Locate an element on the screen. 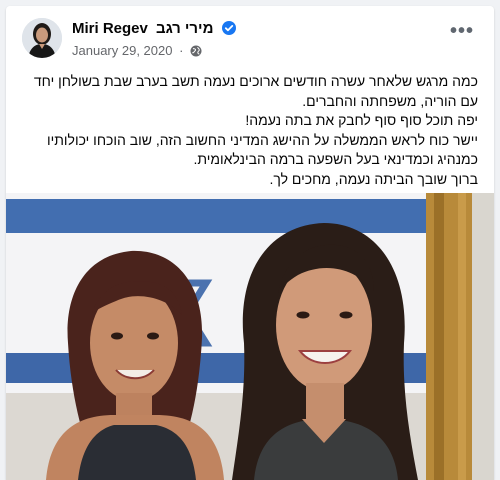  post-meta: January 29, 2020 · is located at coordinates (137, 51).